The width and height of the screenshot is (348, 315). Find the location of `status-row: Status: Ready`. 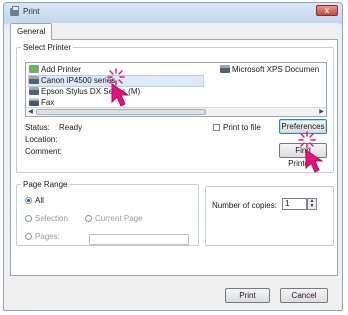

status-row: Status: Ready is located at coordinates (53, 127).